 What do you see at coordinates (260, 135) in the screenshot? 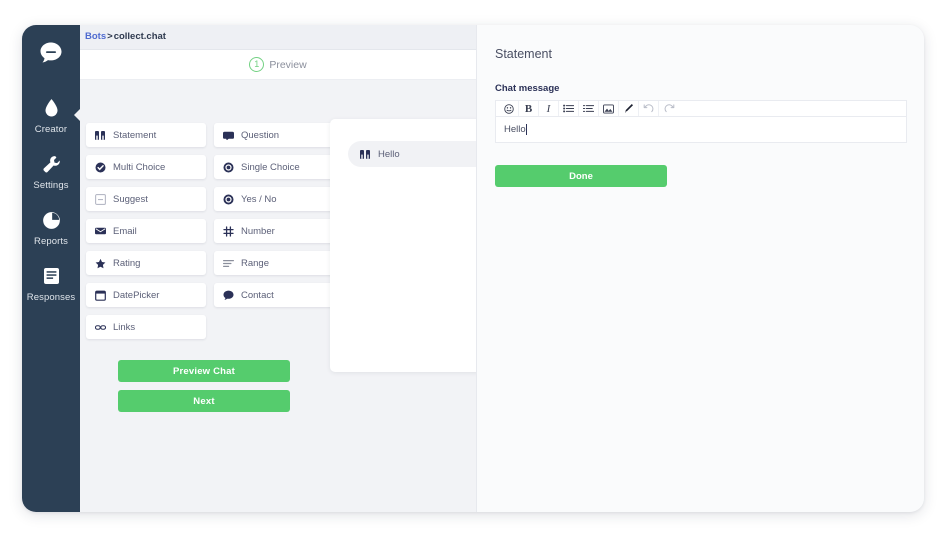
I see `widget-label: Question` at bounding box center [260, 135].